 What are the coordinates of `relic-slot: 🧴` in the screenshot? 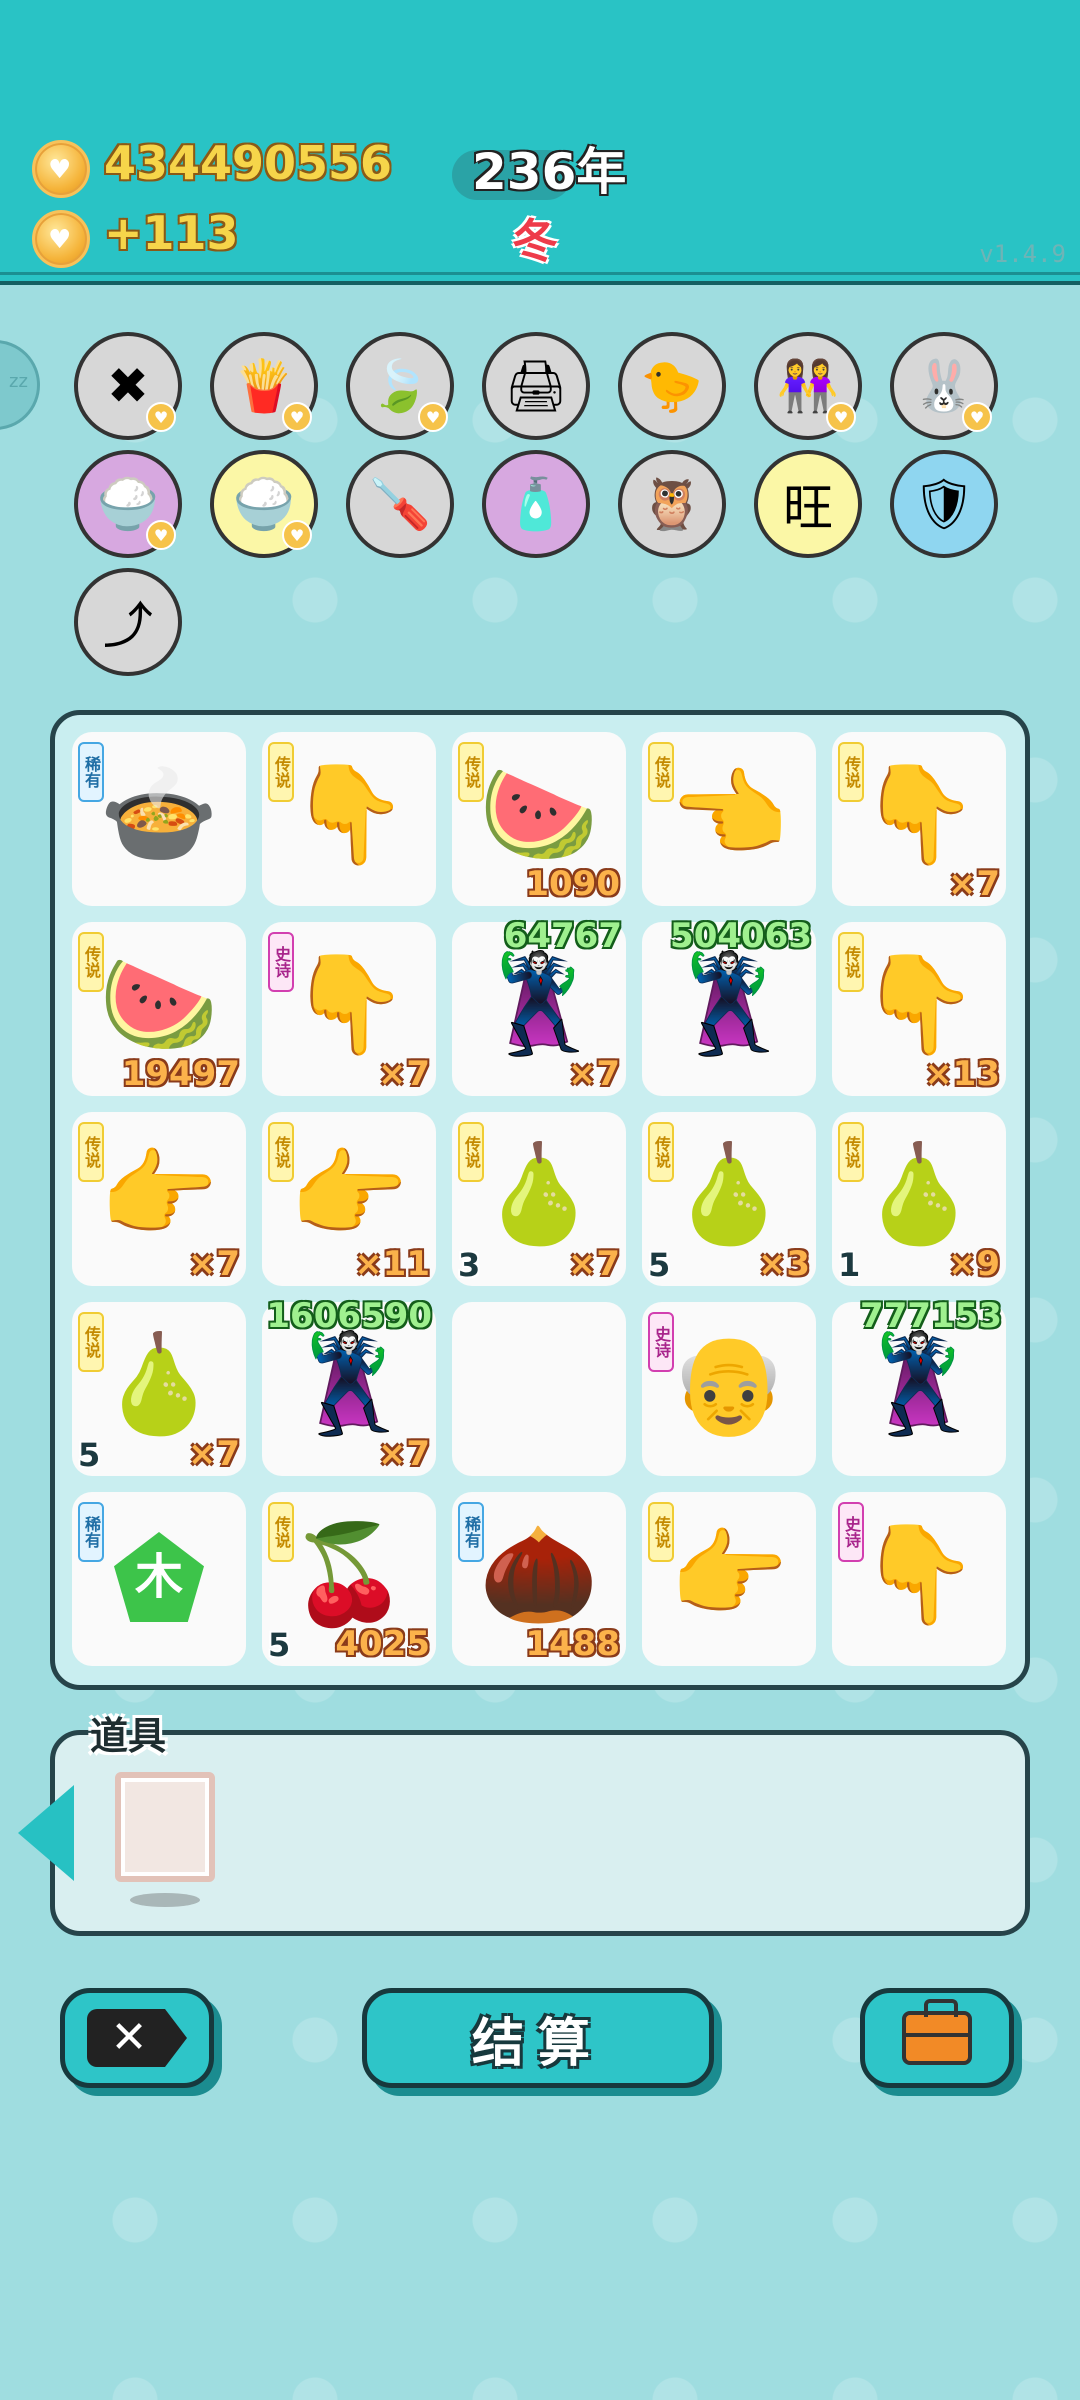 It's located at (536, 504).